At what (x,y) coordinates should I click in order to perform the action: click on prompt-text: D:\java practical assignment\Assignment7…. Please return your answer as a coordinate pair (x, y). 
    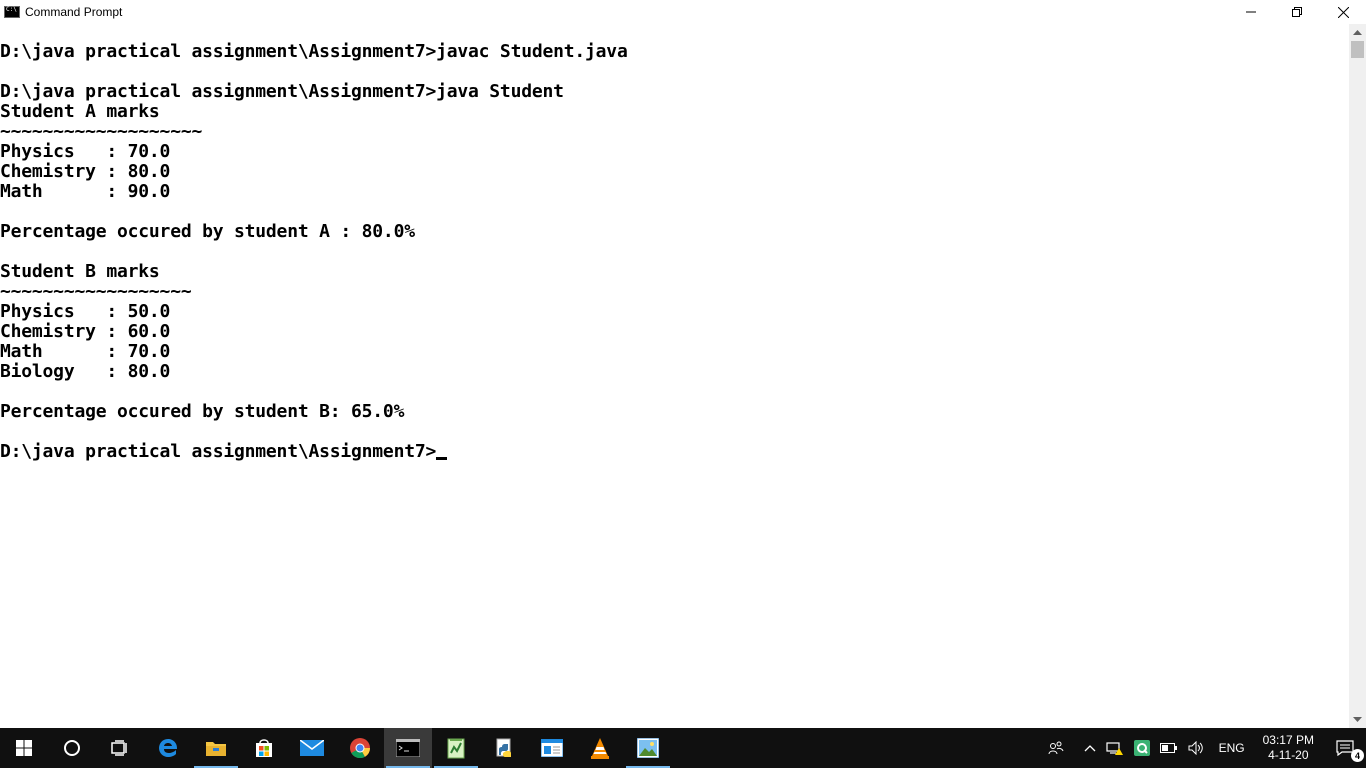
    Looking at the image, I should click on (218, 451).